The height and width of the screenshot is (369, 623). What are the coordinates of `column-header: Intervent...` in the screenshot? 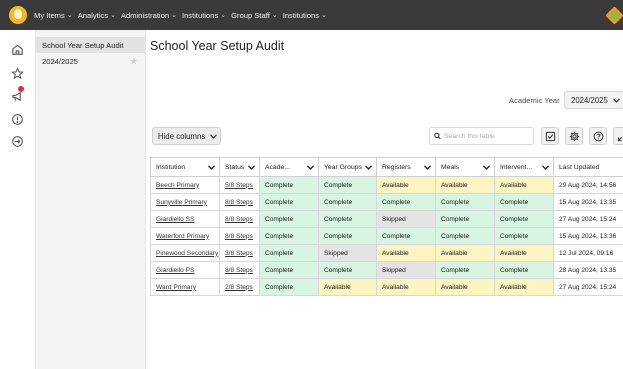 It's located at (524, 167).